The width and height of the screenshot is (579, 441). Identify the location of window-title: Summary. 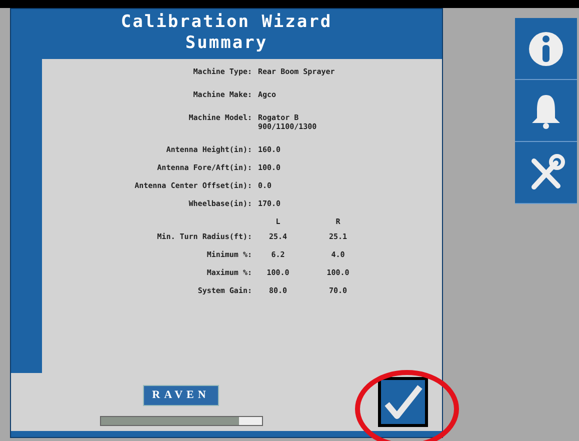
(226, 43).